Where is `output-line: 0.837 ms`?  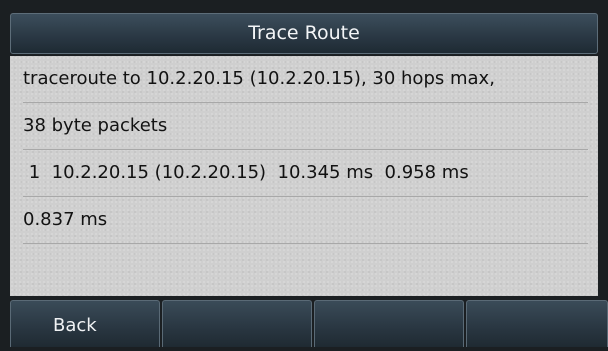 output-line: 0.837 ms is located at coordinates (305, 220).